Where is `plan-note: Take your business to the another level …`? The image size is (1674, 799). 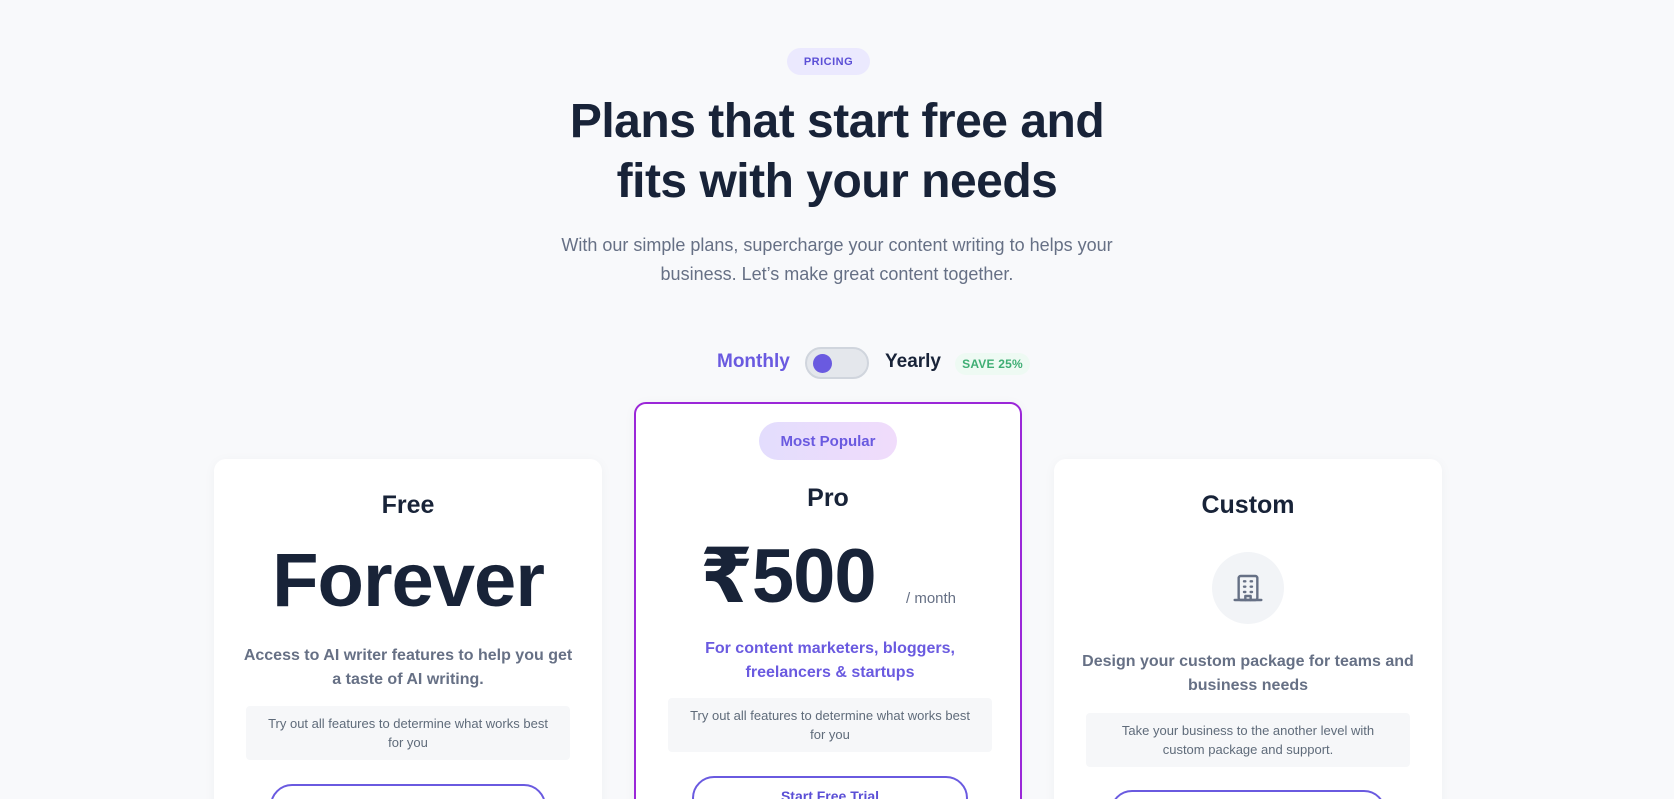
plan-note: Take your business to the another level … is located at coordinates (1248, 740).